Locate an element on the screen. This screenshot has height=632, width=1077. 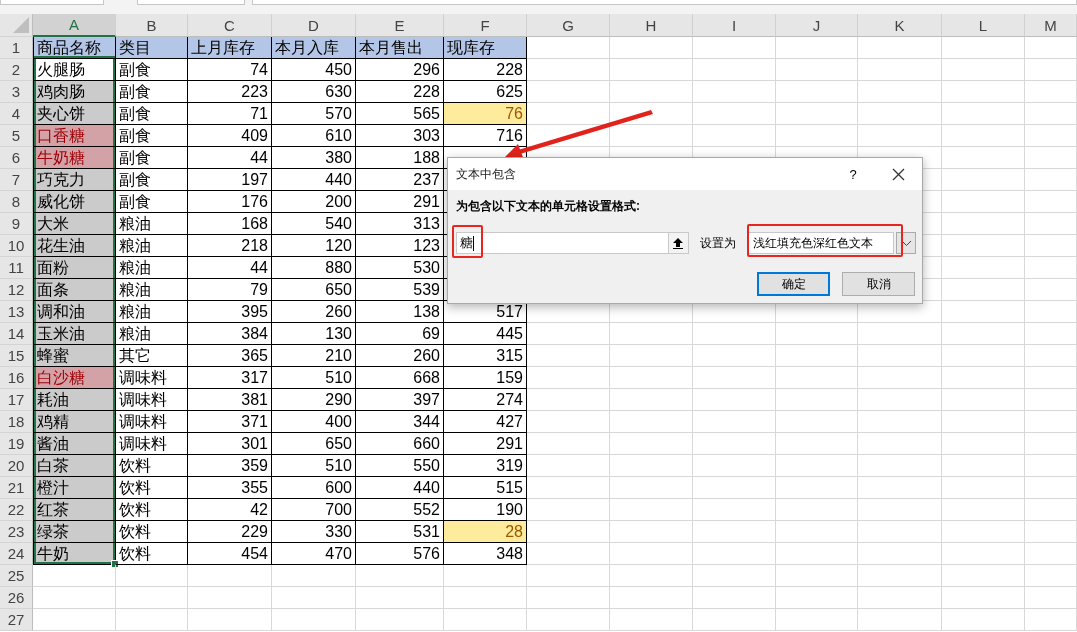
row-header: 3 is located at coordinates (16, 92).